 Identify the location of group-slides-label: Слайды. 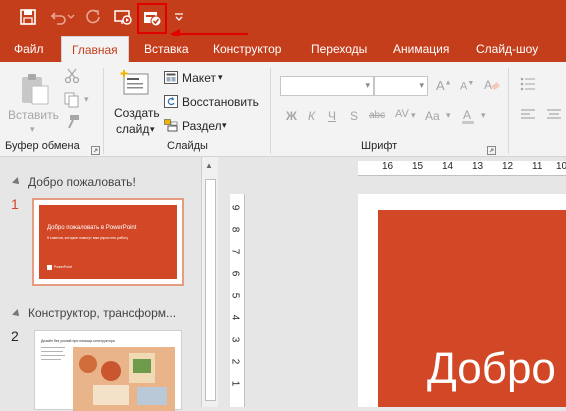
(187, 146).